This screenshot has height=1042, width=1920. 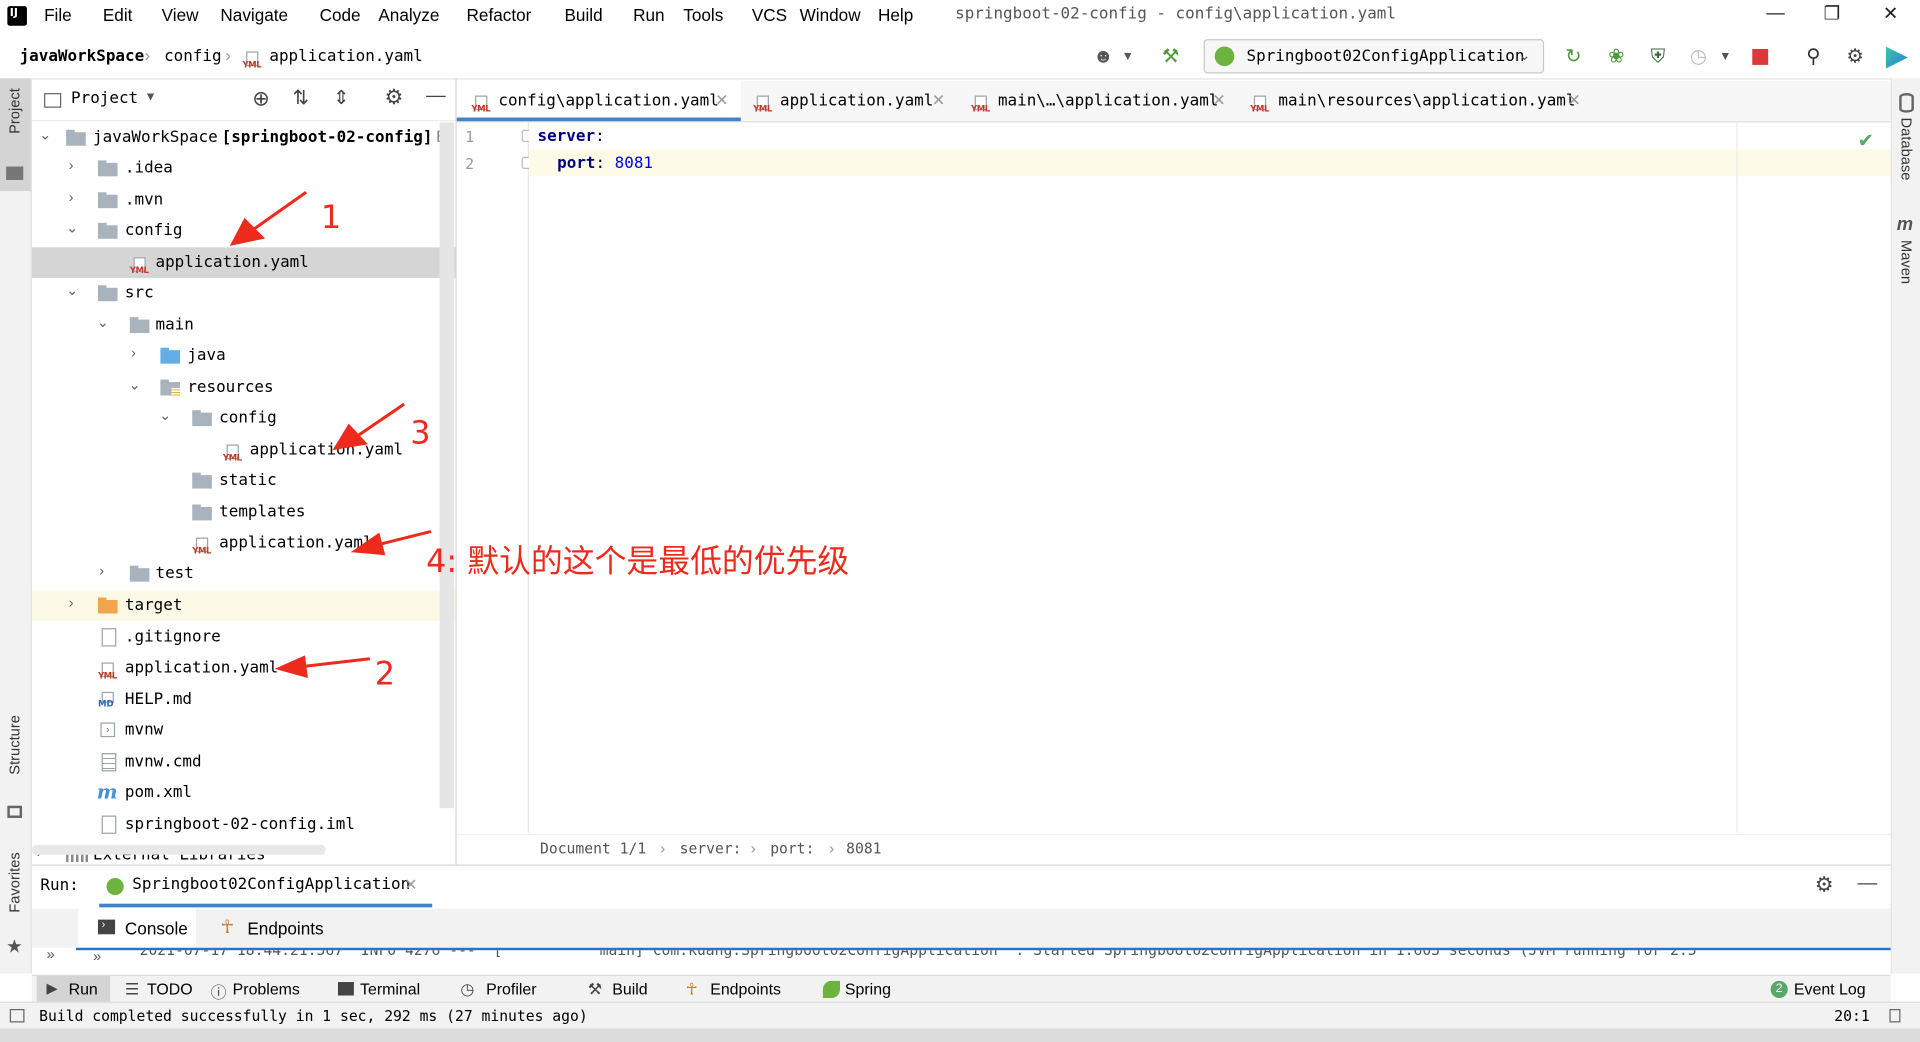 What do you see at coordinates (330, 434) in the screenshot?
I see `annotation-overlay` at bounding box center [330, 434].